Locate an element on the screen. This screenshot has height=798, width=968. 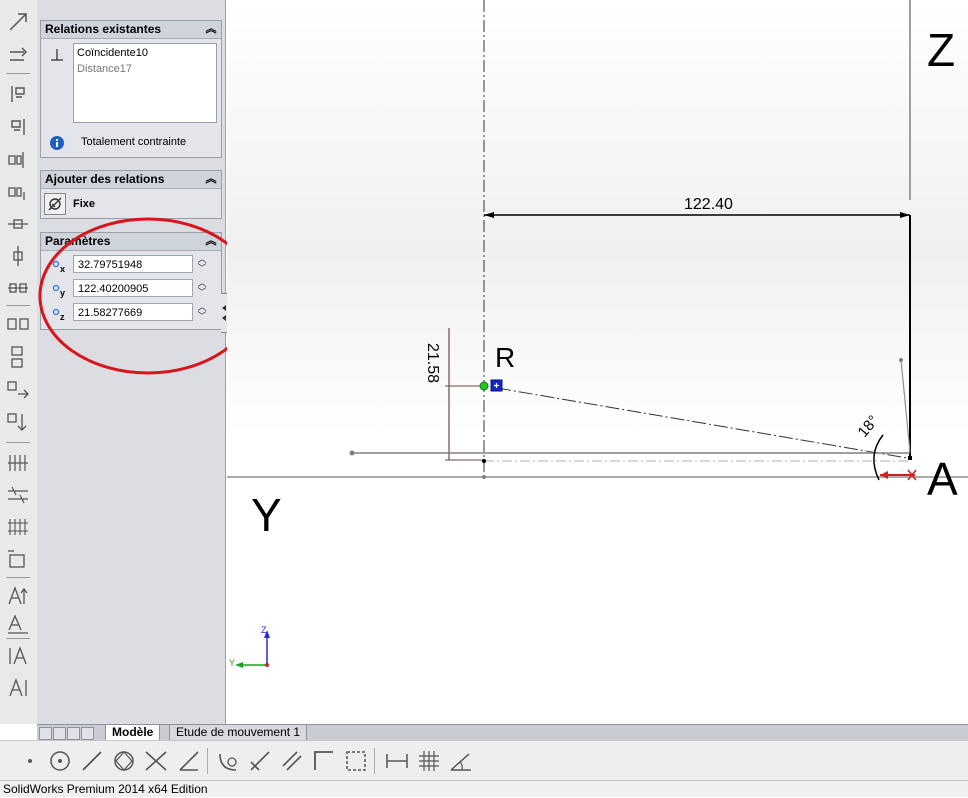
first-tab-button is located at coordinates (45, 733).